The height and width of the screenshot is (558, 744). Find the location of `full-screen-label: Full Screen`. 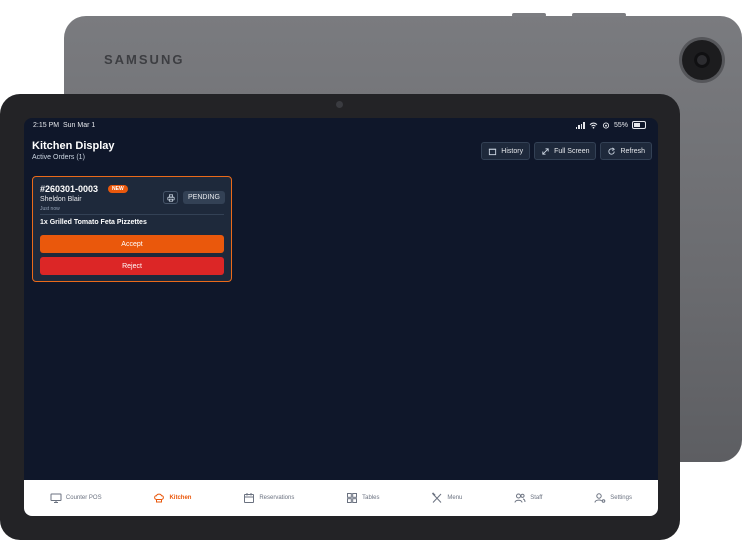

full-screen-label: Full Screen is located at coordinates (572, 151).